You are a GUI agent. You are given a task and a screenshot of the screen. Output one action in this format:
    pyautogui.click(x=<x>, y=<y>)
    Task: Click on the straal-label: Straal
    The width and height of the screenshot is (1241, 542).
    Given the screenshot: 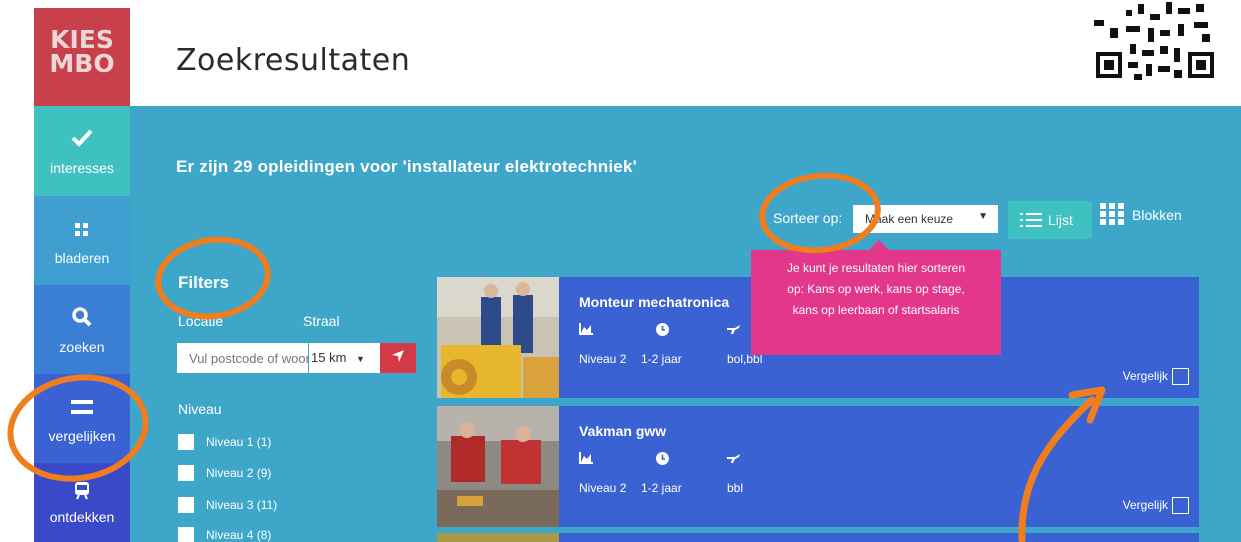 What is the action you would take?
    pyautogui.click(x=321, y=321)
    